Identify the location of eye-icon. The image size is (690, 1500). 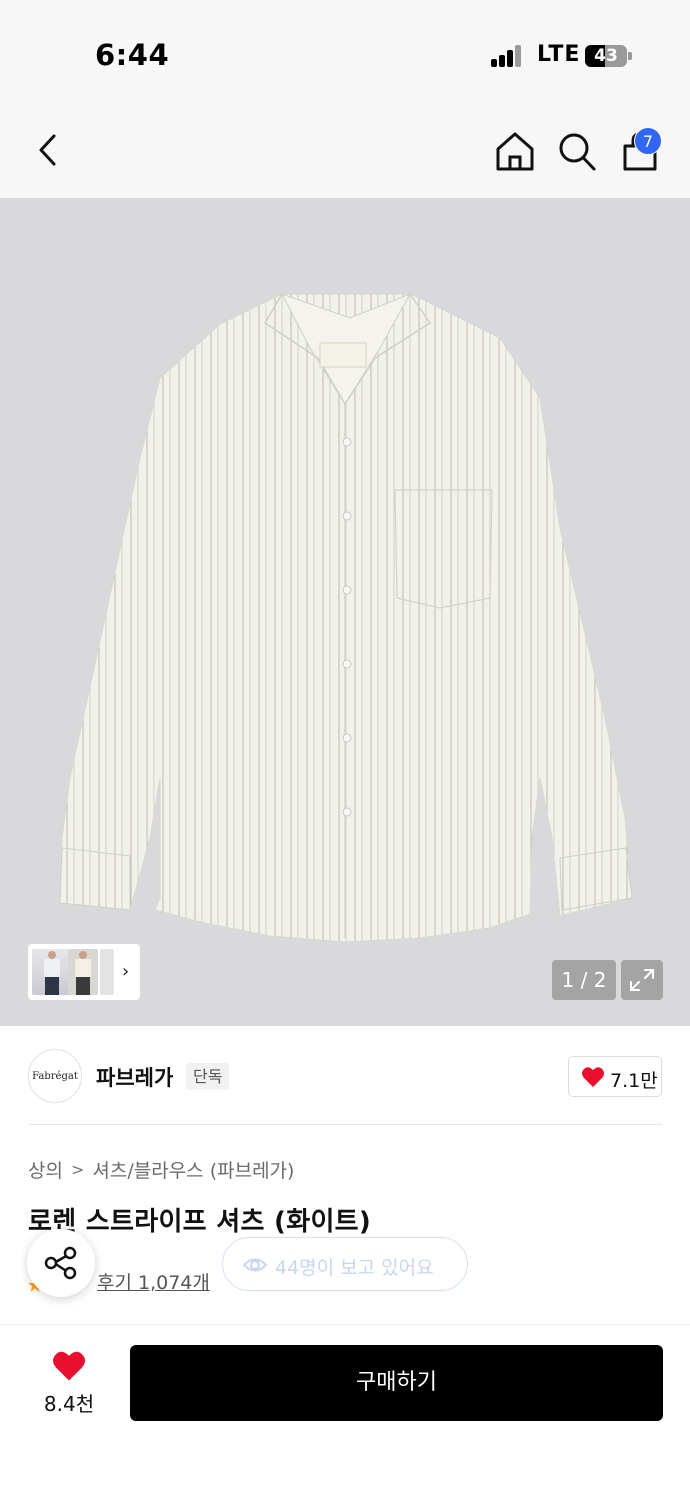
(255, 1265).